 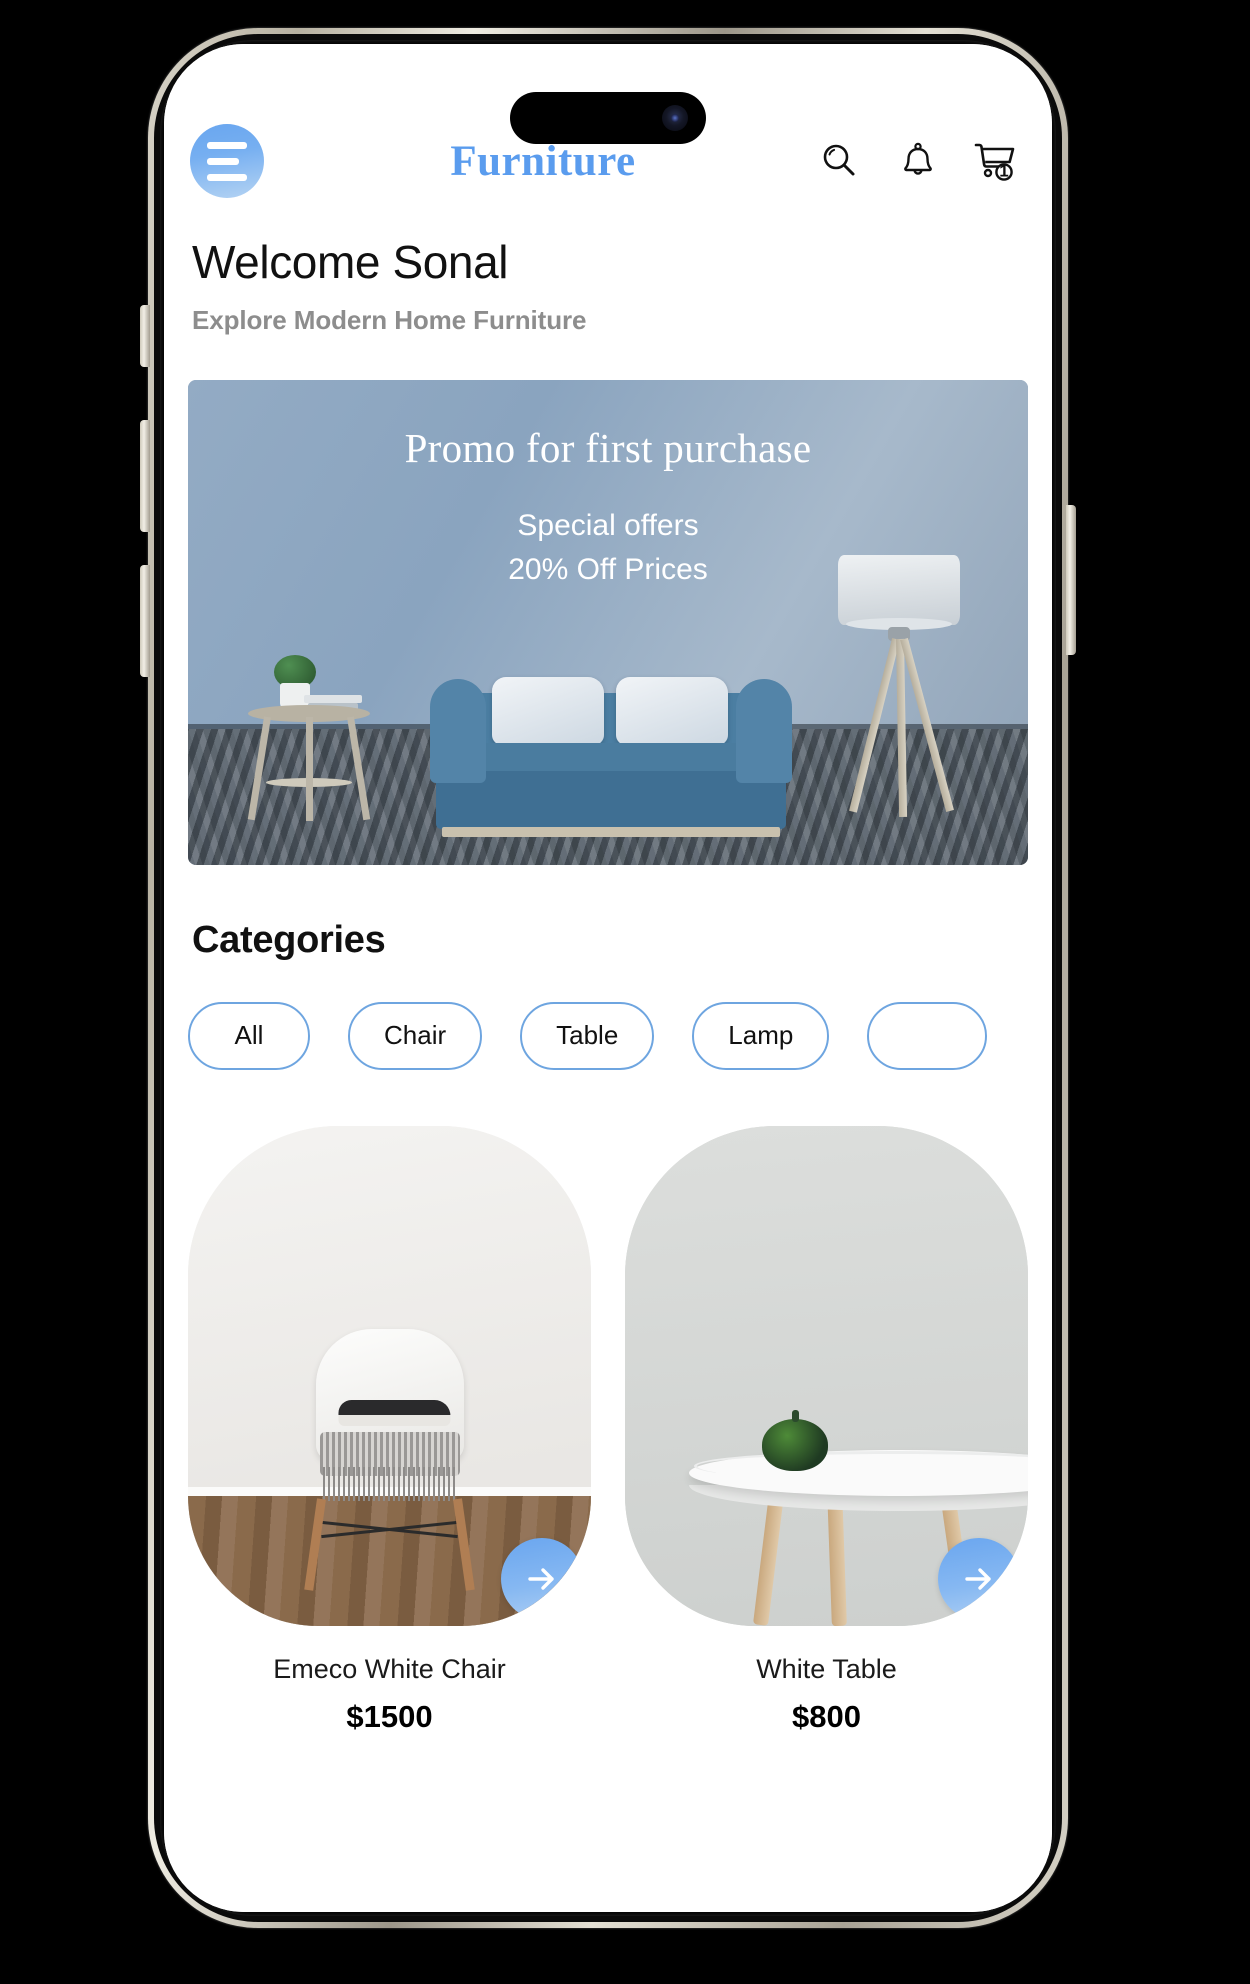 I want to click on chair-sneaker, so click(x=393, y=1412).